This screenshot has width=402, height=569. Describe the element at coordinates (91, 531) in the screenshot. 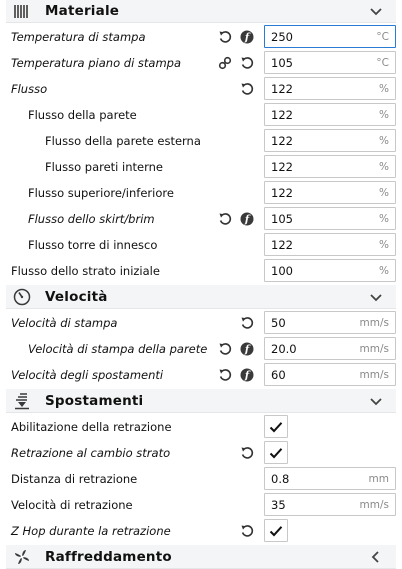

I see `setting-label: Z Hop durante la retrazione` at that location.